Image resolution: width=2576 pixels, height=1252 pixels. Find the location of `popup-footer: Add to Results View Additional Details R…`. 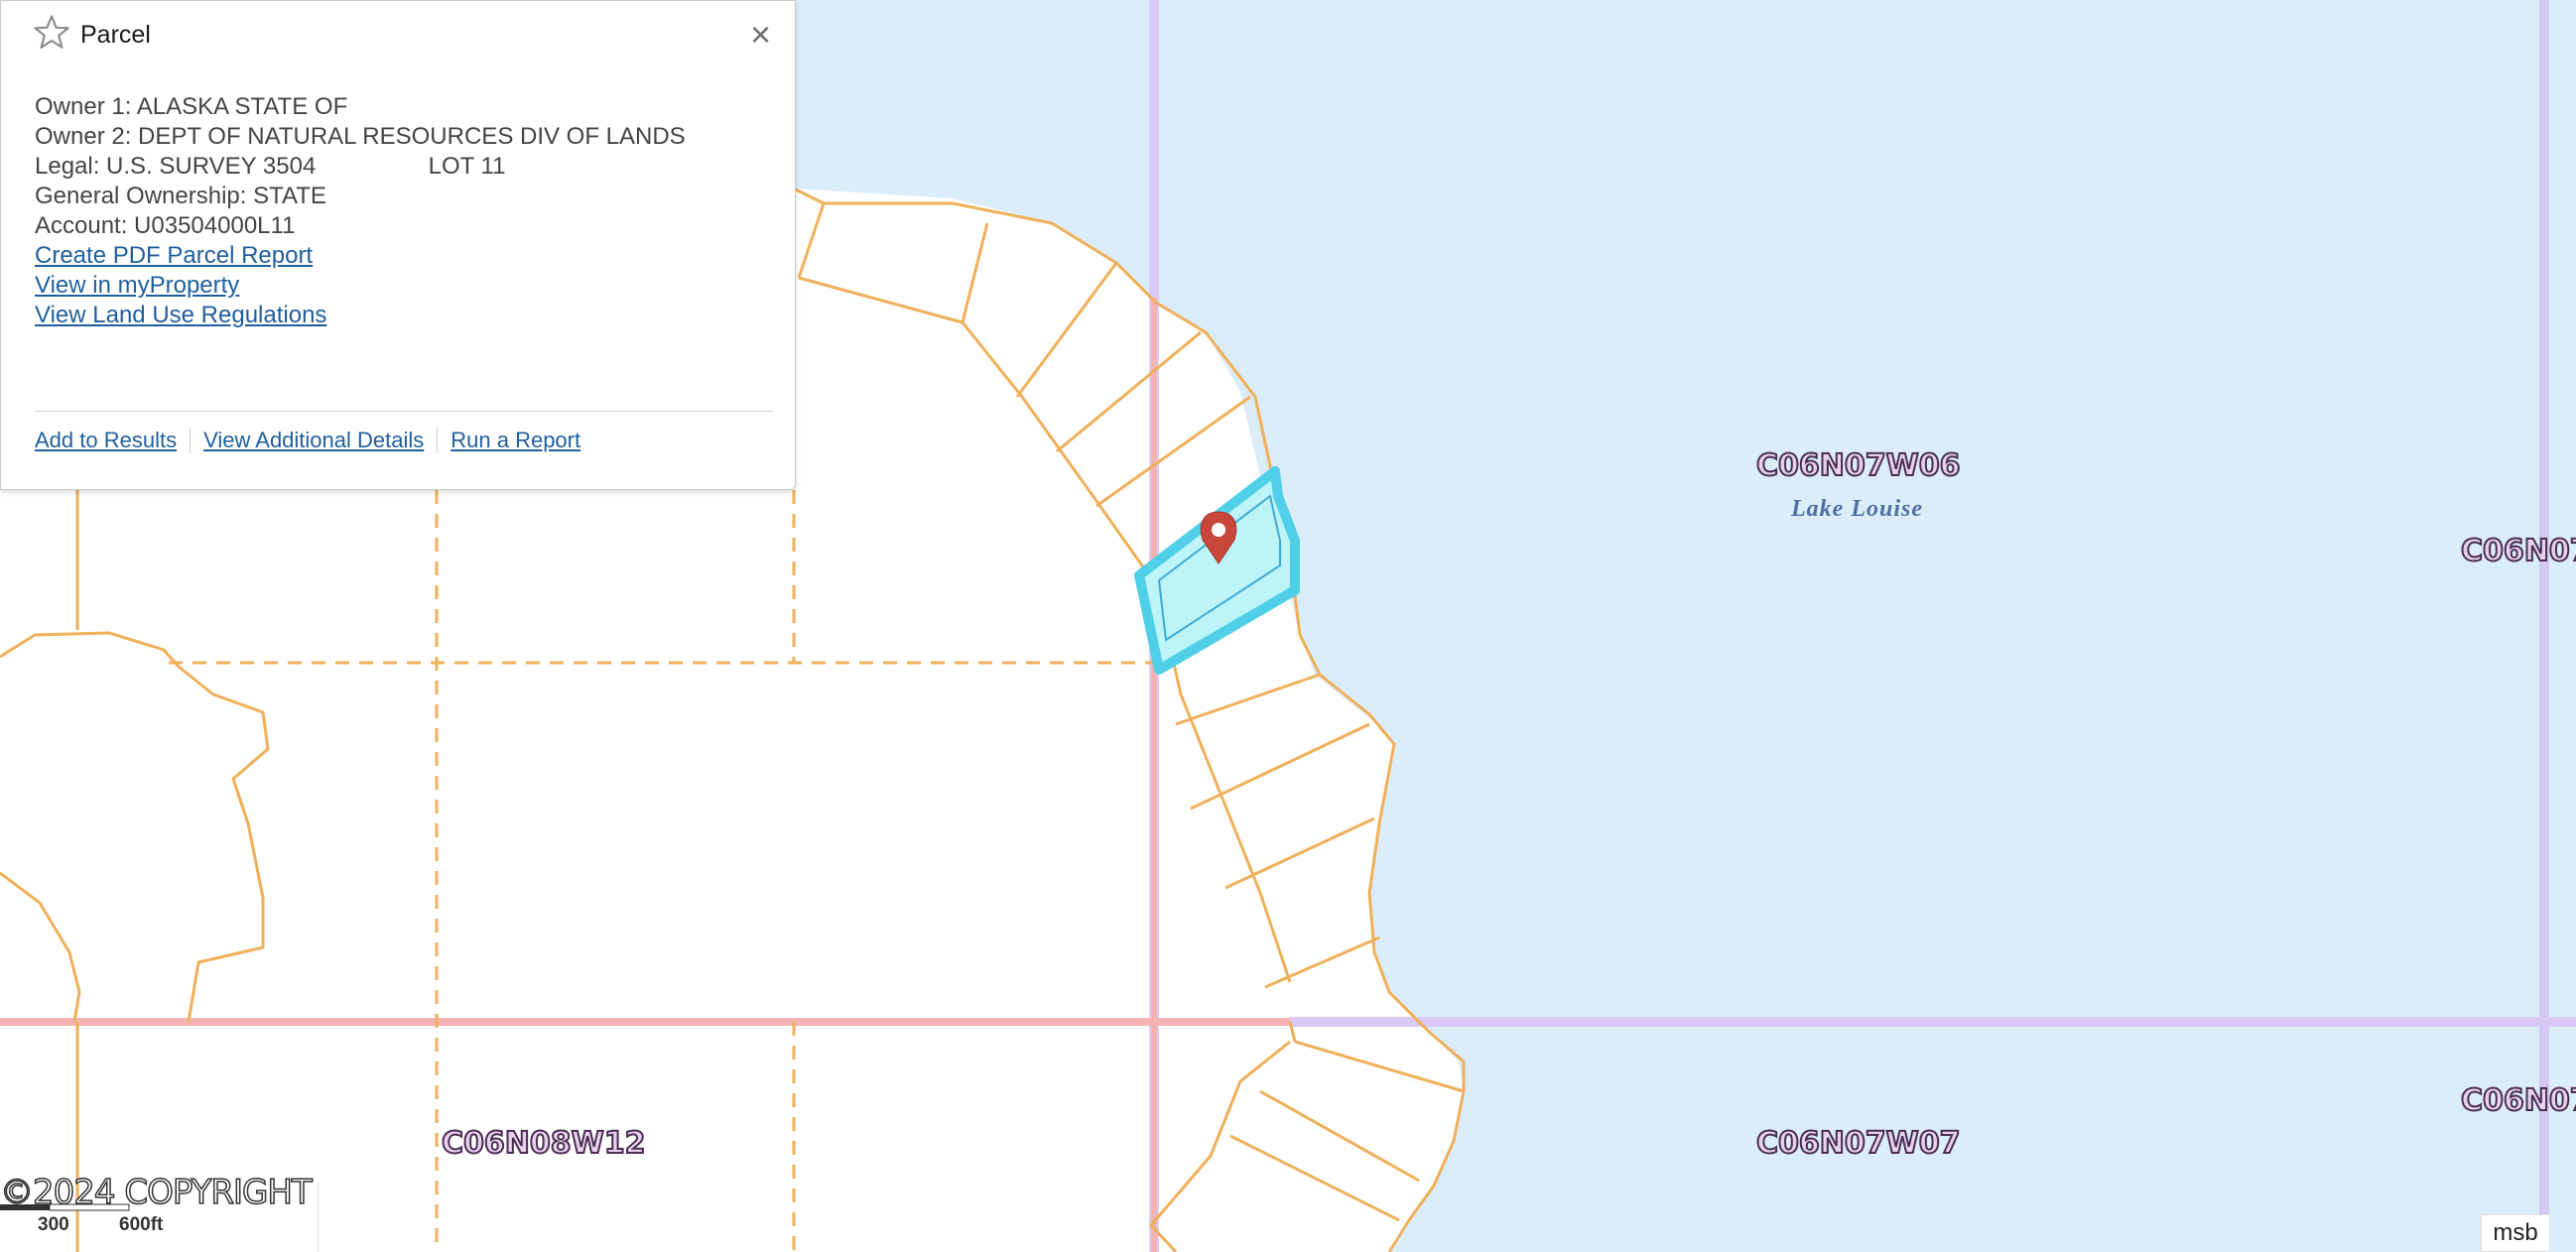

popup-footer: Add to Results View Additional Details R… is located at coordinates (308, 440).